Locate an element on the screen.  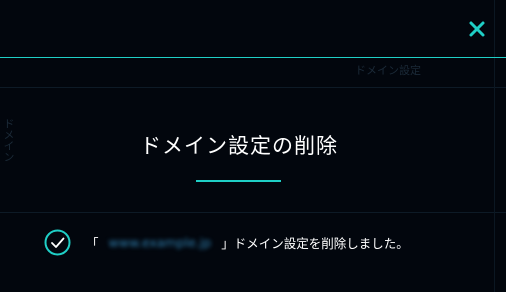
close-icon is located at coordinates (477, 29).